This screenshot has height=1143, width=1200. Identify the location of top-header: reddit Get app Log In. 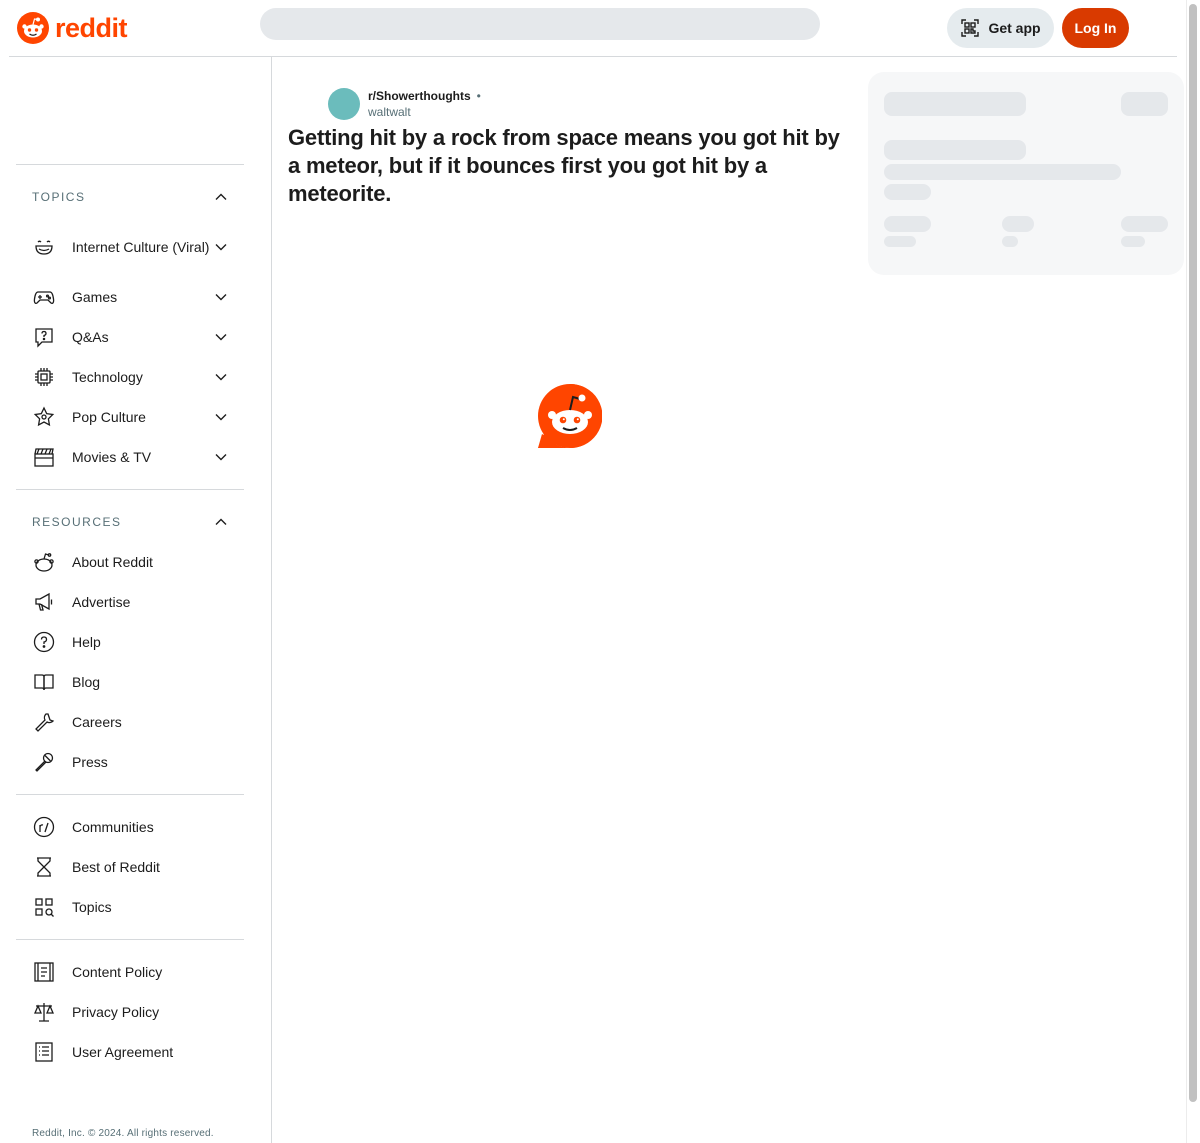
(593, 28).